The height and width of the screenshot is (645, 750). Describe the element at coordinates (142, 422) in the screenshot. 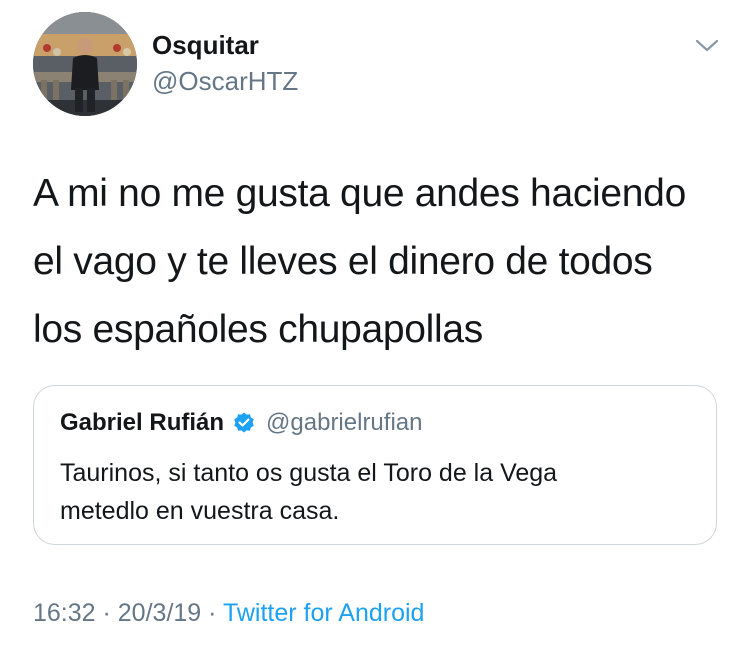

I see `quoted-author-name: Gabriel Rufián` at that location.